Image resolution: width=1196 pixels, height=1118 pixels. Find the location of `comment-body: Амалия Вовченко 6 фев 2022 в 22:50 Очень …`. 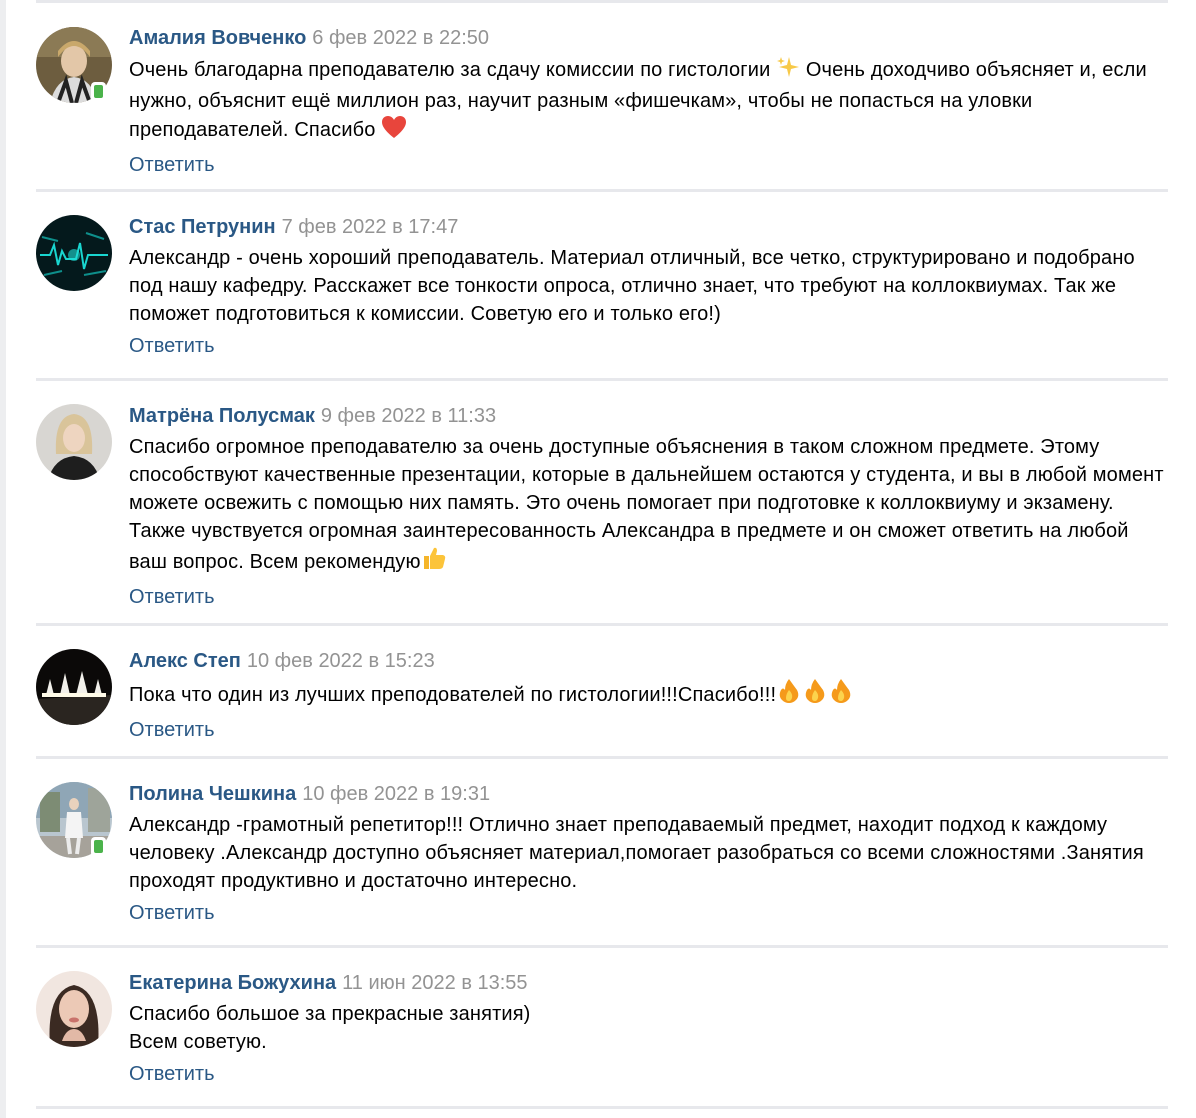

comment-body: Амалия Вовченко 6 фев 2022 в 22:50 Очень … is located at coordinates (648, 101).